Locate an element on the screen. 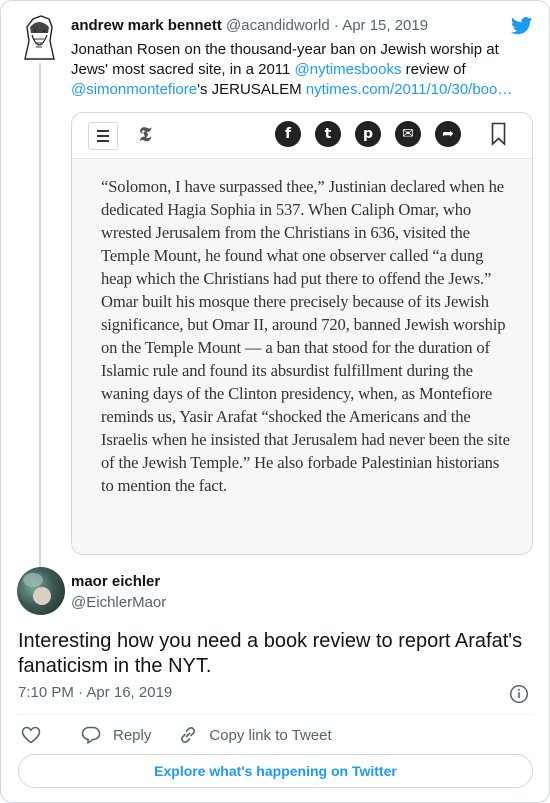 The image size is (550, 803). thread-connector-line is located at coordinates (40, 317).